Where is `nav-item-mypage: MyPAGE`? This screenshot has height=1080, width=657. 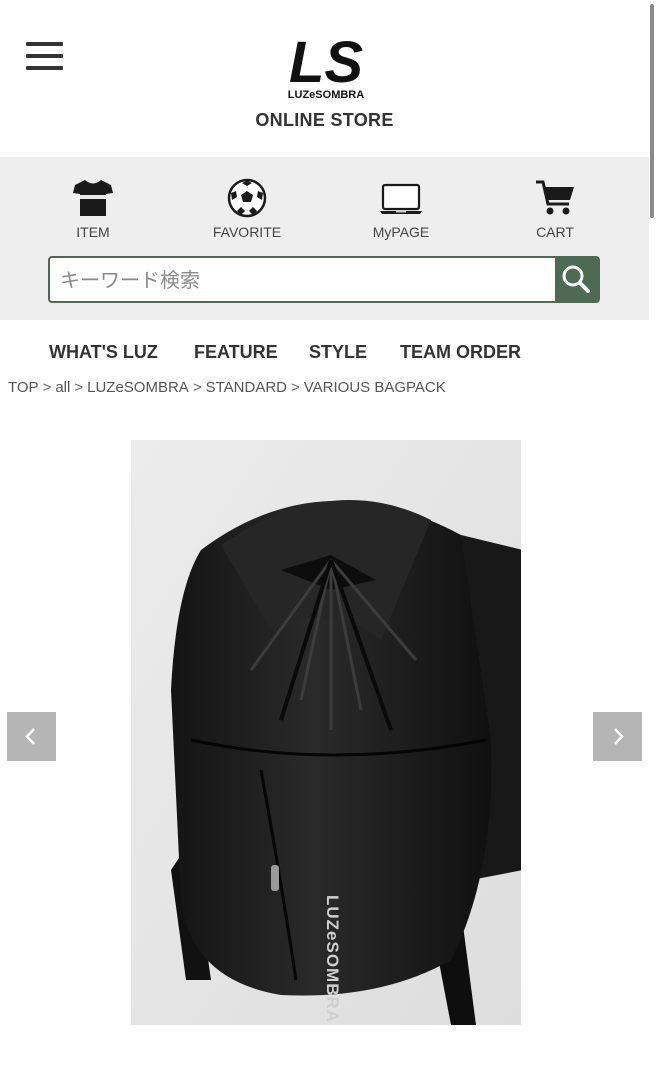
nav-item-mypage: MyPAGE is located at coordinates (401, 209).